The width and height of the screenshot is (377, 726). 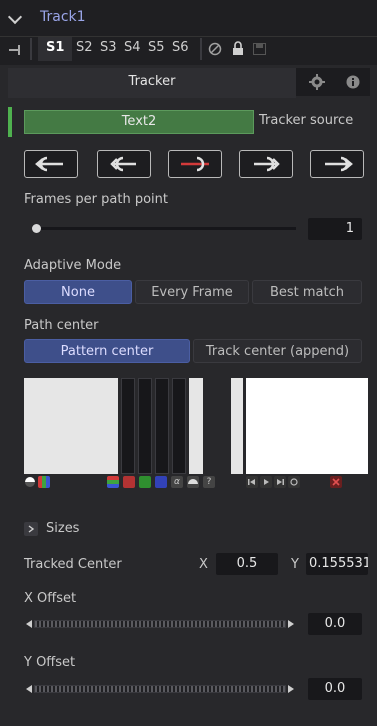 What do you see at coordinates (209, 482) in the screenshot?
I see `help-icon: ?` at bounding box center [209, 482].